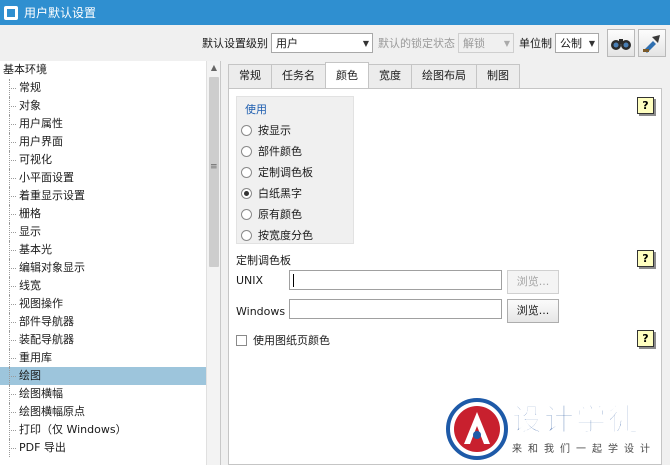  Describe the element at coordinates (110, 106) in the screenshot. I see `tree-item: 对象` at that location.